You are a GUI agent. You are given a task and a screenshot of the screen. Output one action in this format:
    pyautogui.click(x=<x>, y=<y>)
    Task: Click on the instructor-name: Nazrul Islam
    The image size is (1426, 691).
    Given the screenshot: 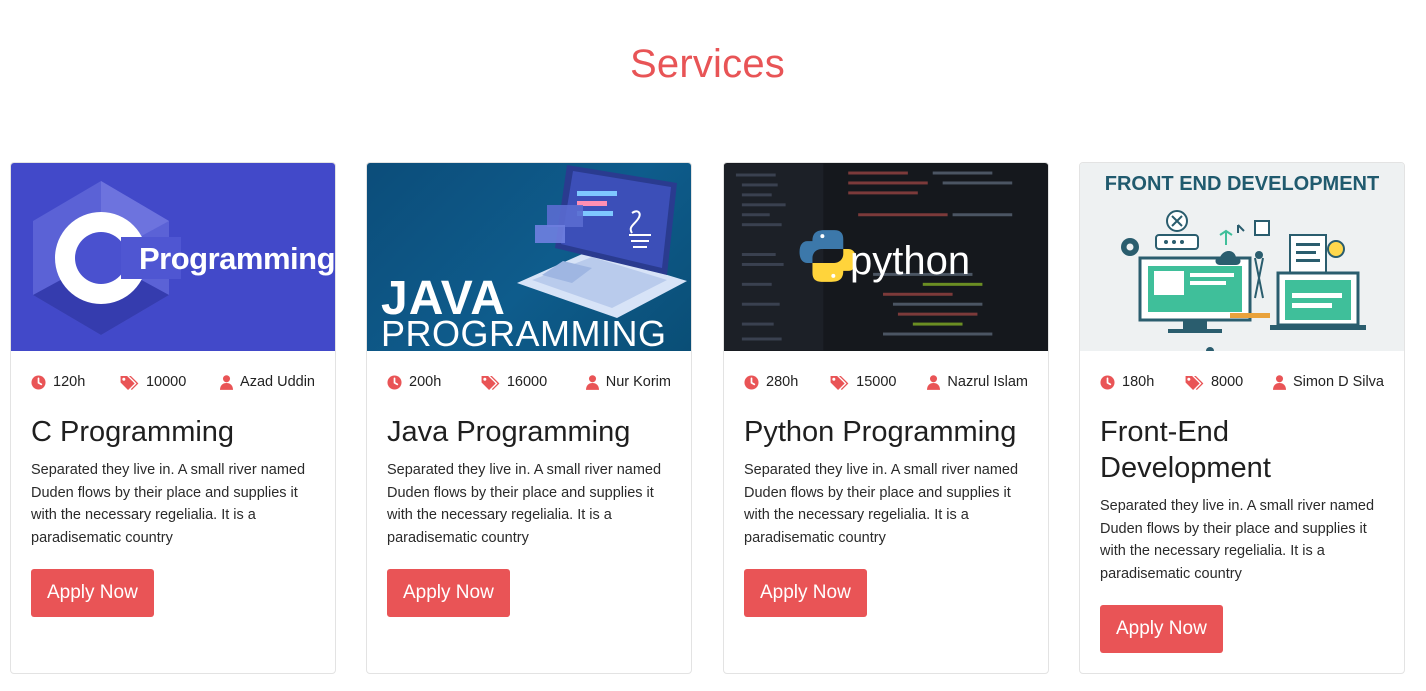 What is the action you would take?
    pyautogui.click(x=987, y=382)
    